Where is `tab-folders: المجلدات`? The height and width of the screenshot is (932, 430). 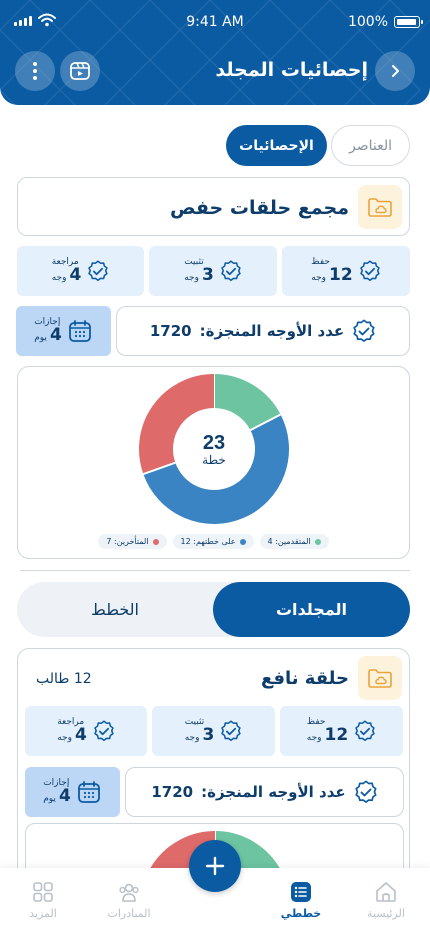
tab-folders: المجلدات is located at coordinates (311, 609).